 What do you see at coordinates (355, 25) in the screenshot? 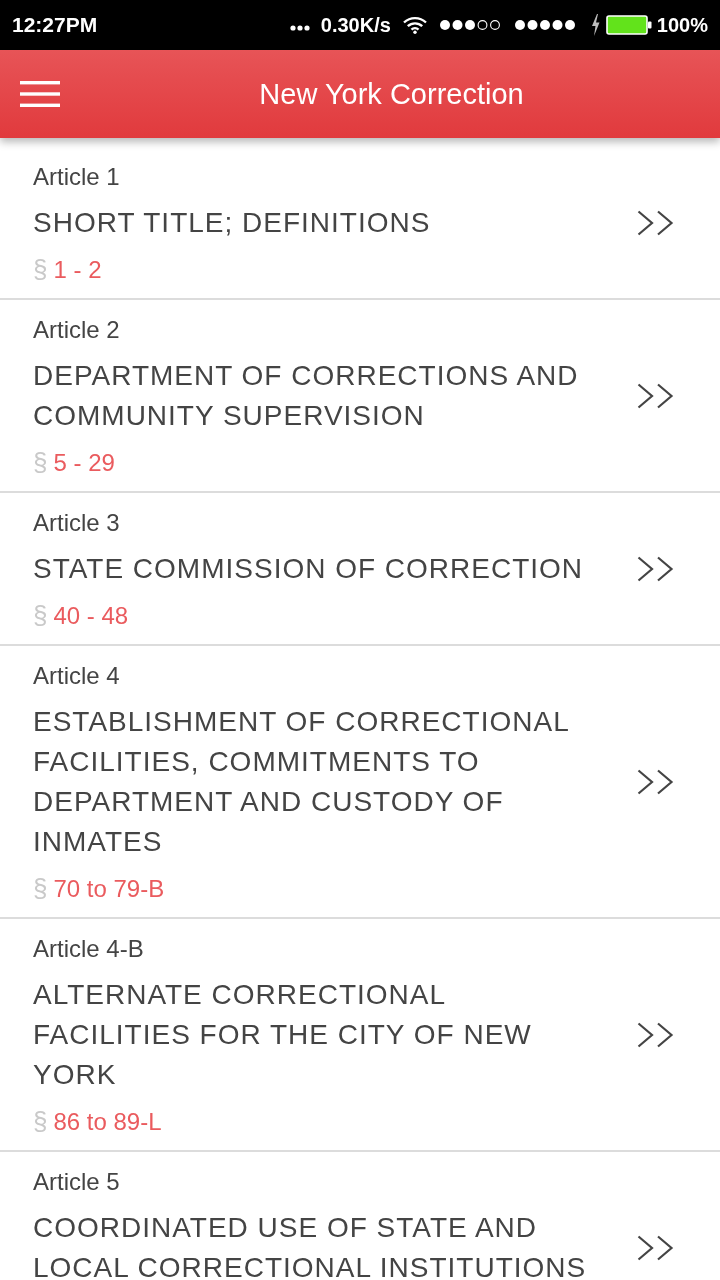
I see `network-speed: 0.30K/s` at bounding box center [355, 25].